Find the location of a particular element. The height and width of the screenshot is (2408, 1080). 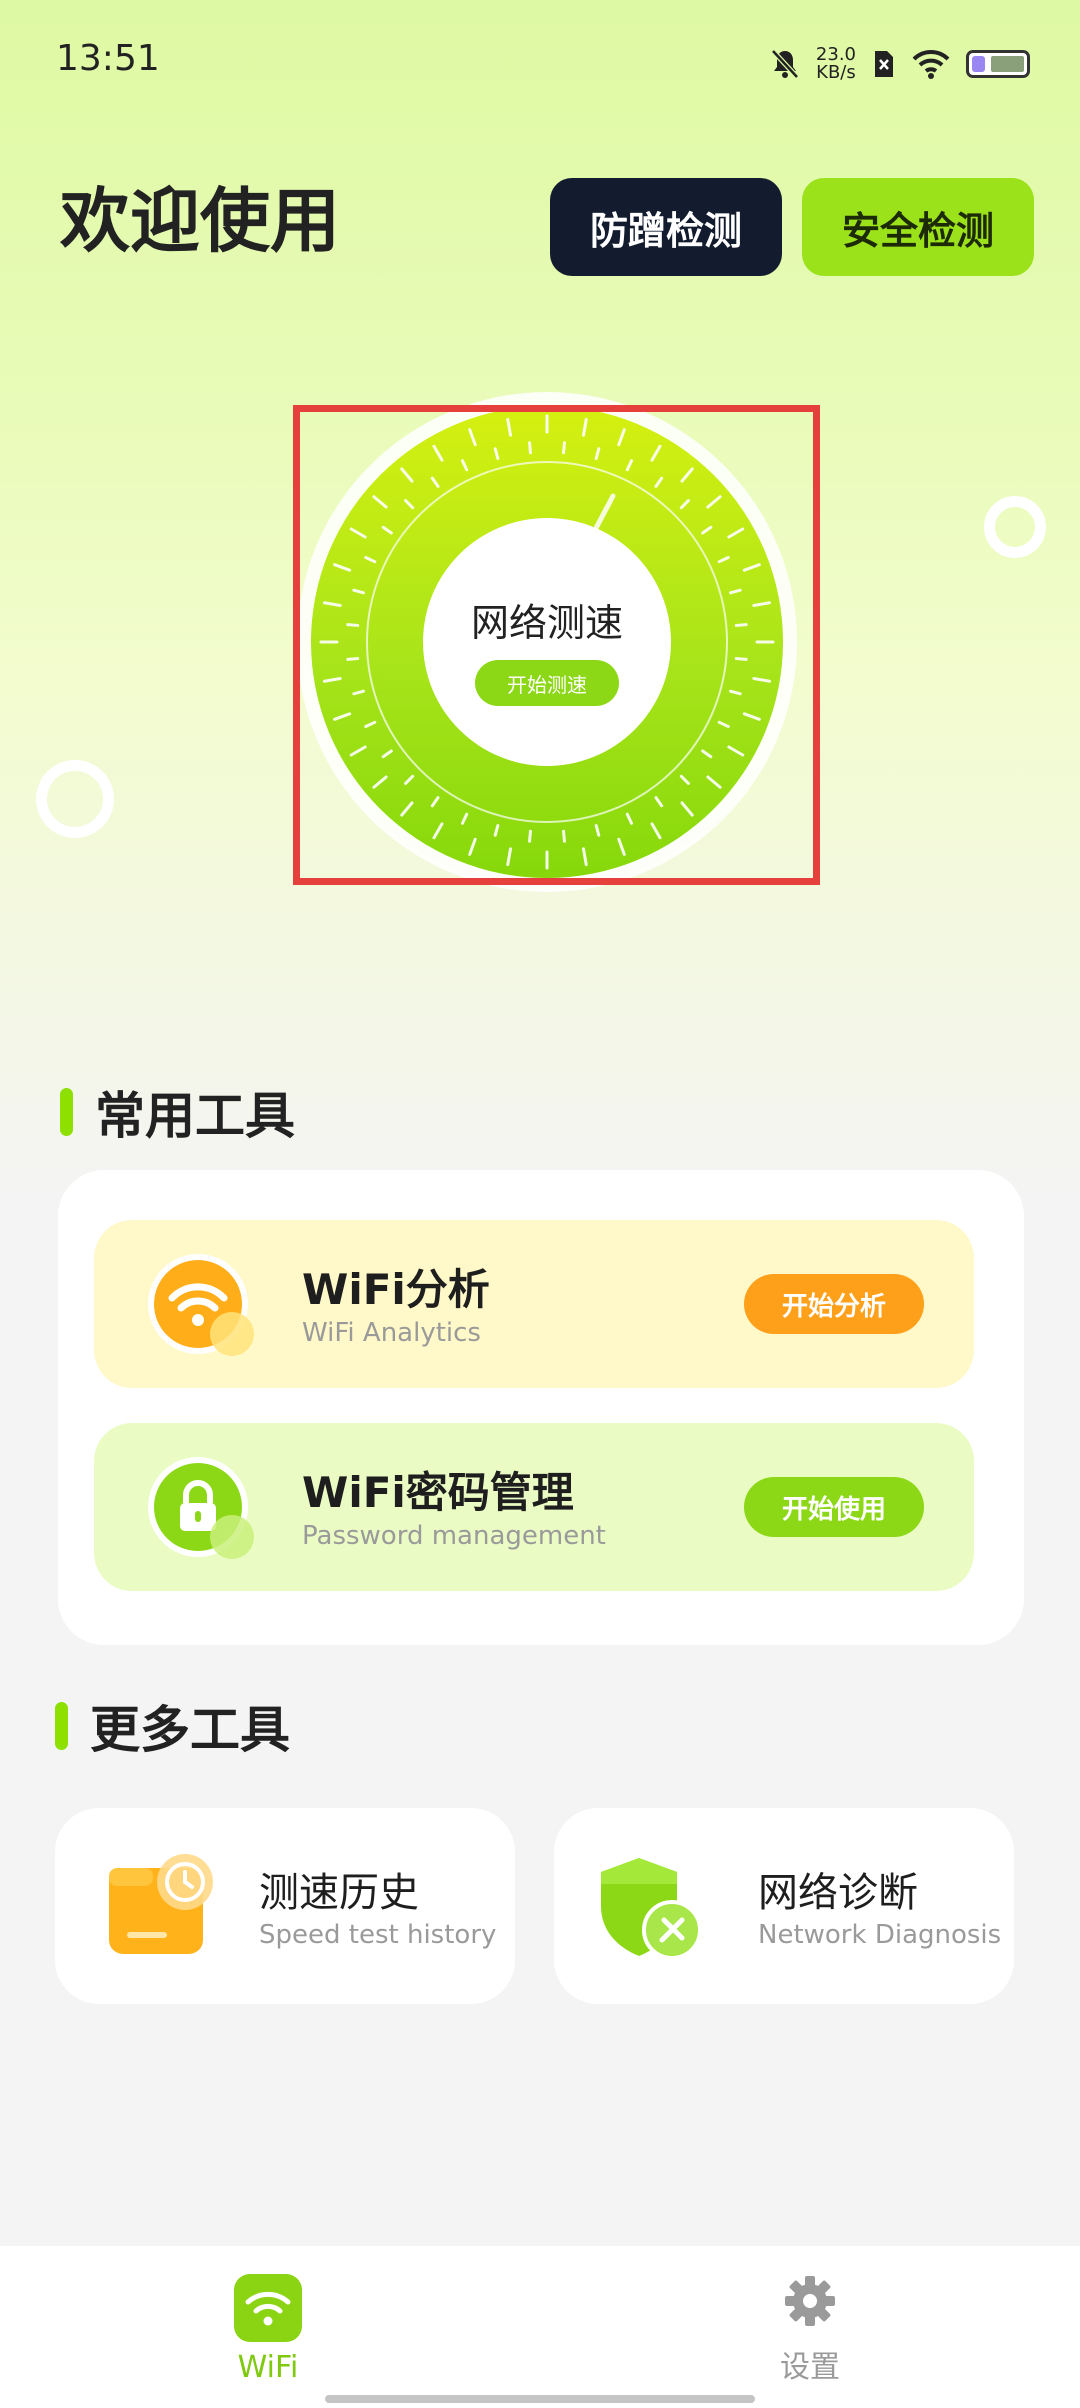

bell-off-icon is located at coordinates (785, 64).